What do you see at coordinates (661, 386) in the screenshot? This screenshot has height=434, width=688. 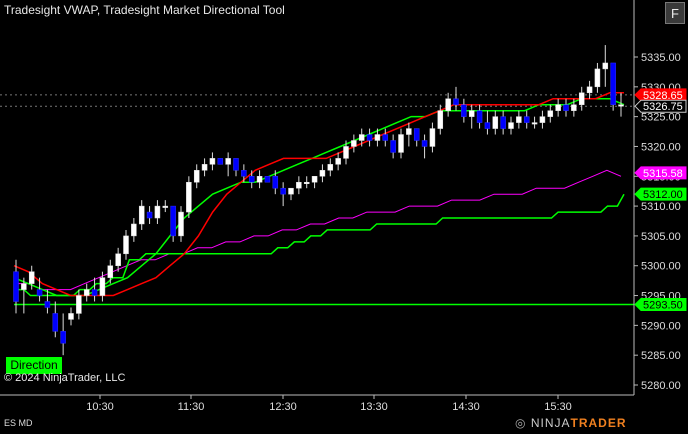 I see `y-tick-label: 5280.00` at bounding box center [661, 386].